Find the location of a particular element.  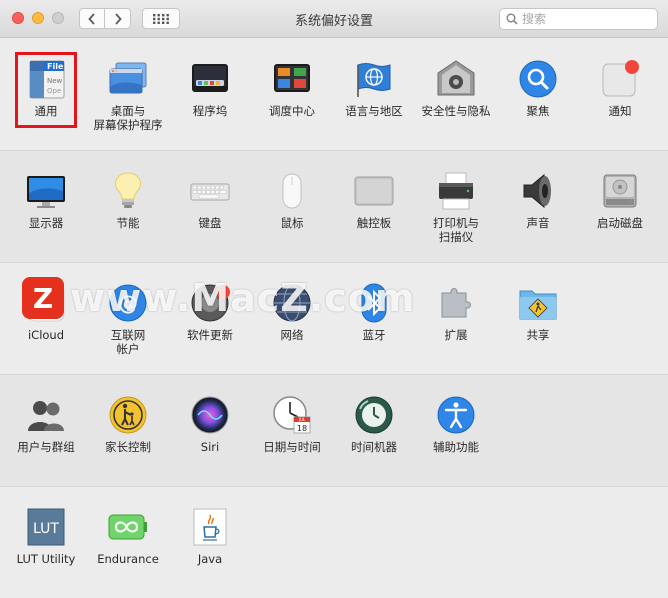

pane-language-region: 语言与地区 is located at coordinates (374, 88).